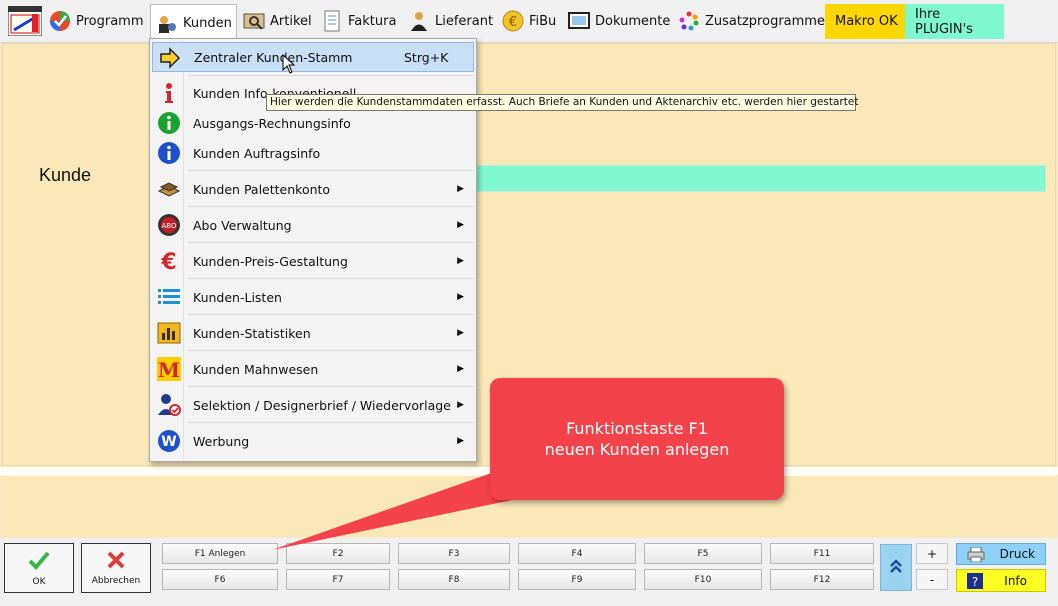 Image resolution: width=1058 pixels, height=606 pixels. I want to click on menu-item-kunden-auftragsinfo: Kunden Auftragsinfo, so click(313, 153).